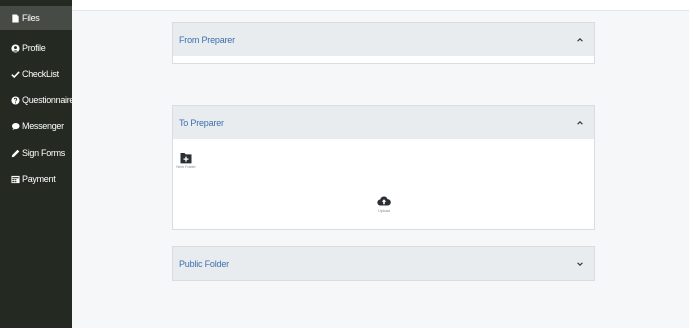 Image resolution: width=689 pixels, height=328 pixels. Describe the element at coordinates (40, 74) in the screenshot. I see `sidebar-item-label: CheckList` at that location.